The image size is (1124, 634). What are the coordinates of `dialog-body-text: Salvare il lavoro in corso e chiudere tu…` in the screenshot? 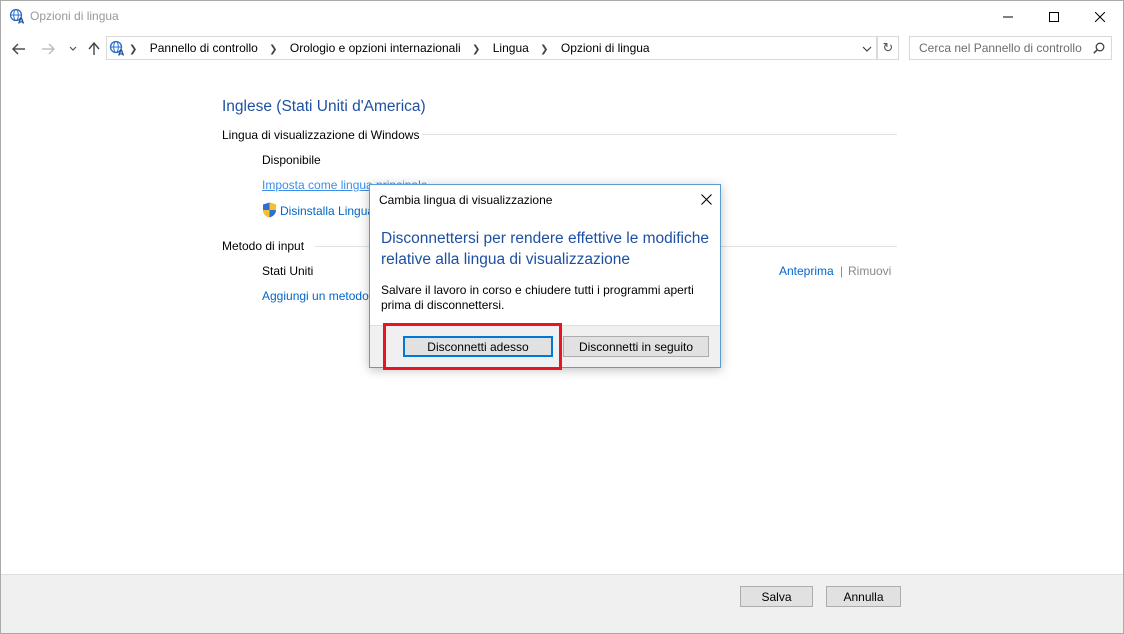 It's located at (537, 297).